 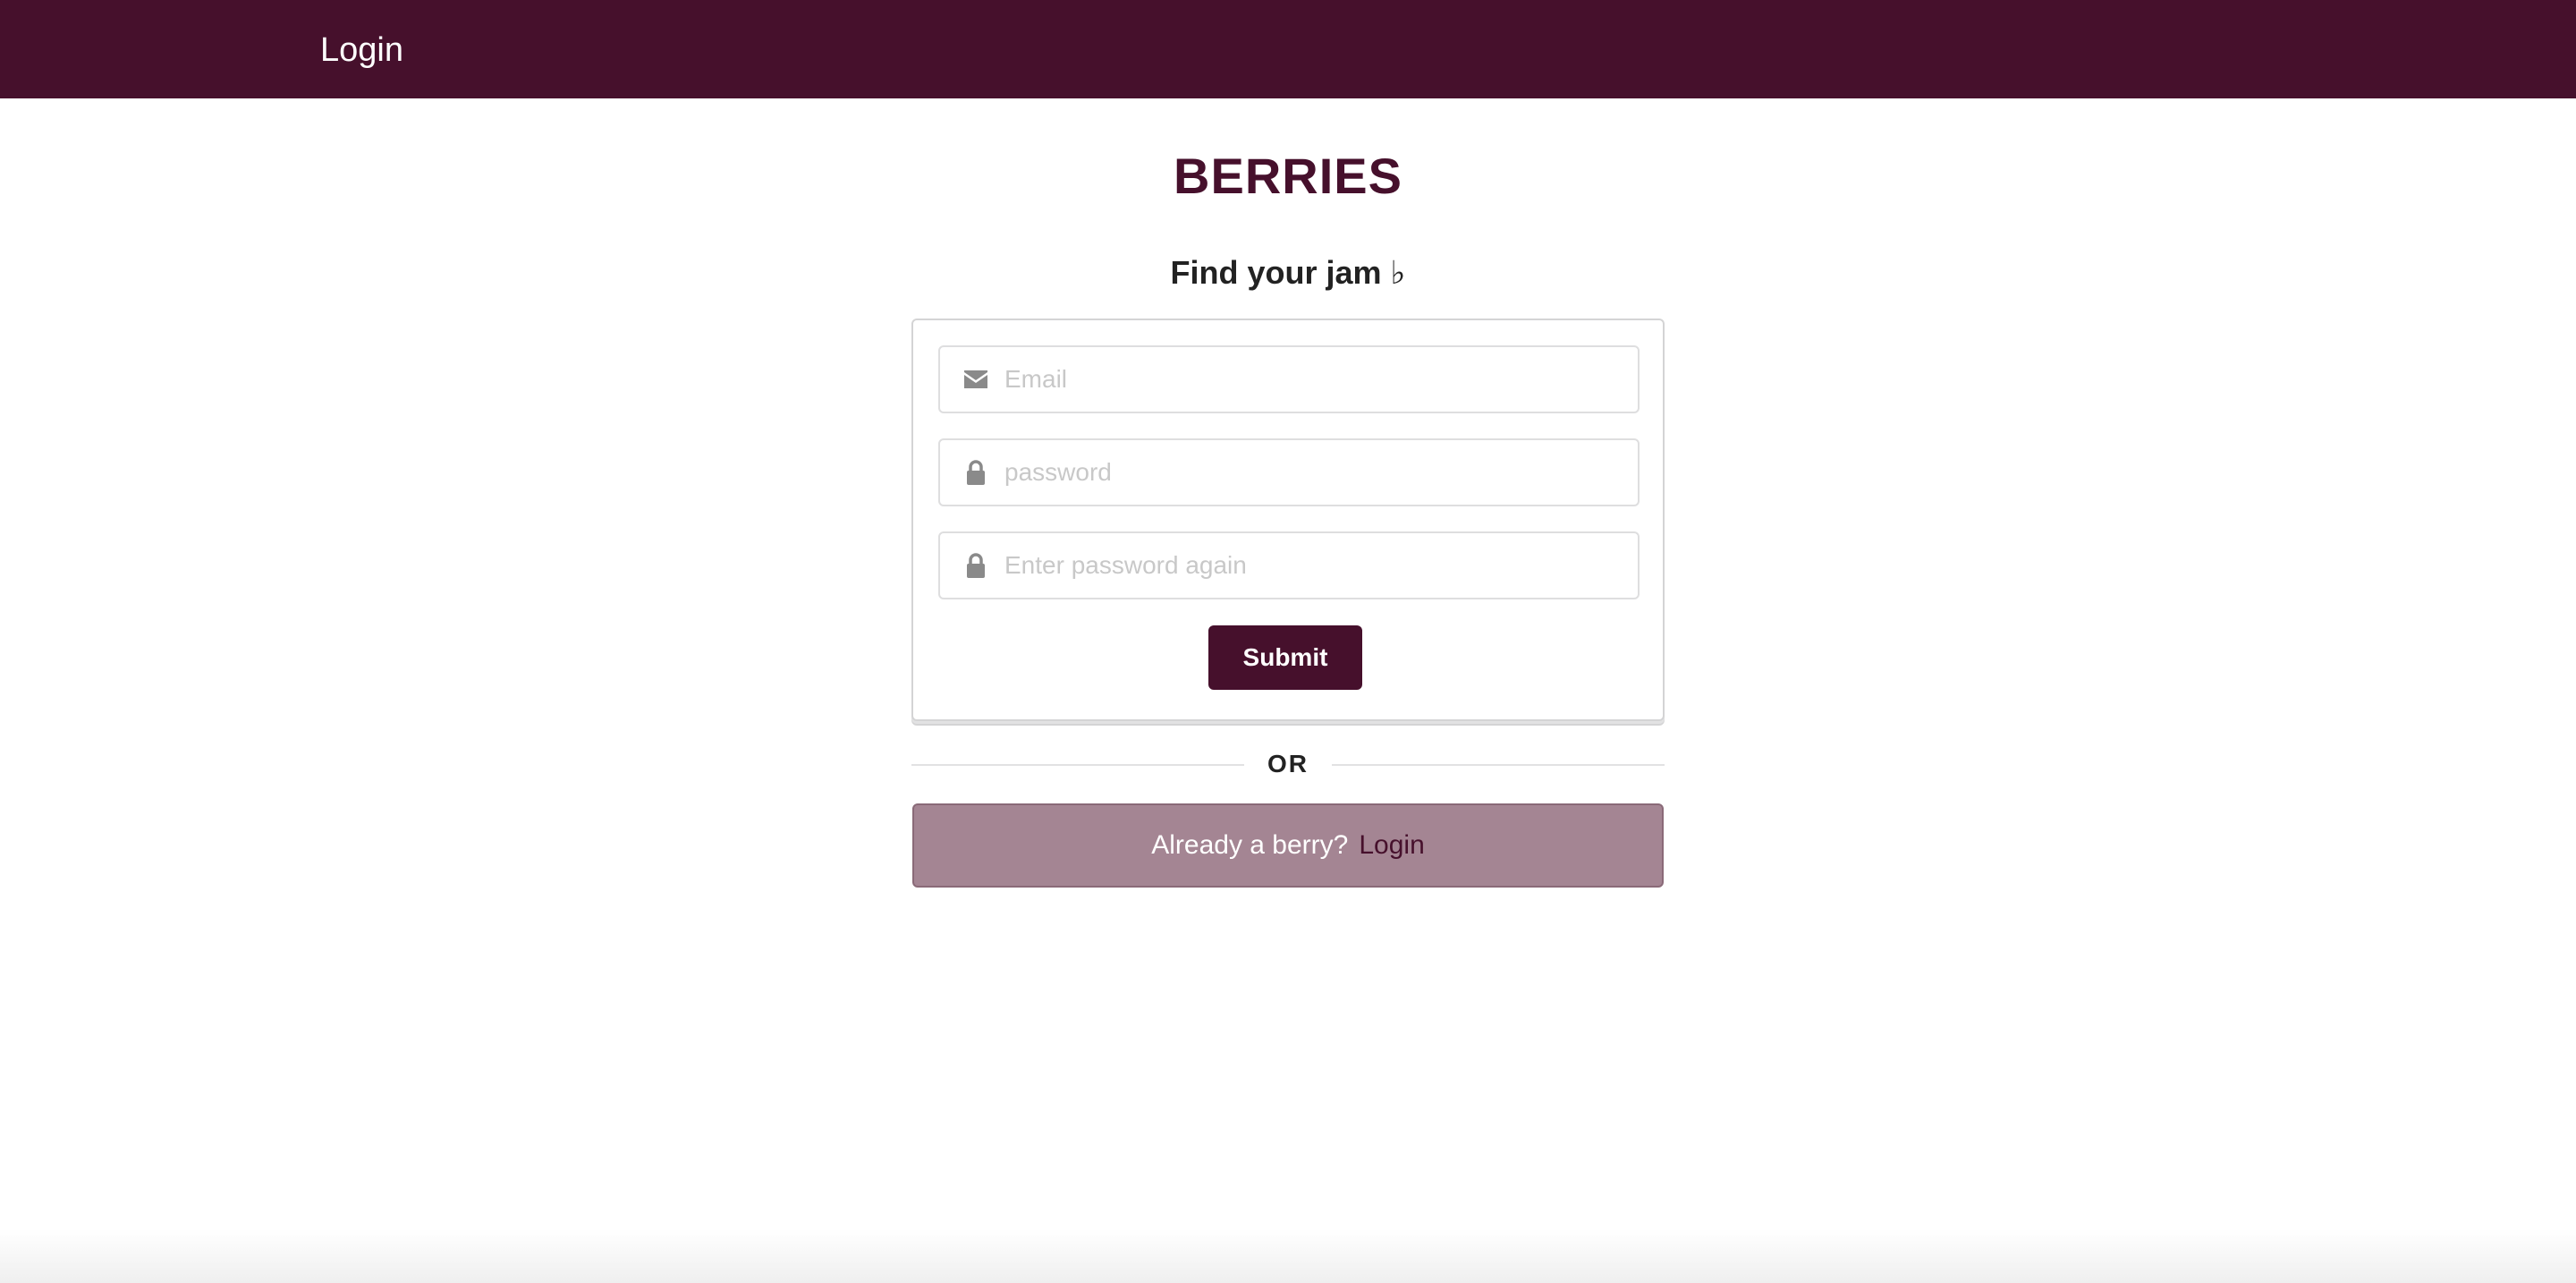 I want to click on password-confirm-field, so click(x=1289, y=565).